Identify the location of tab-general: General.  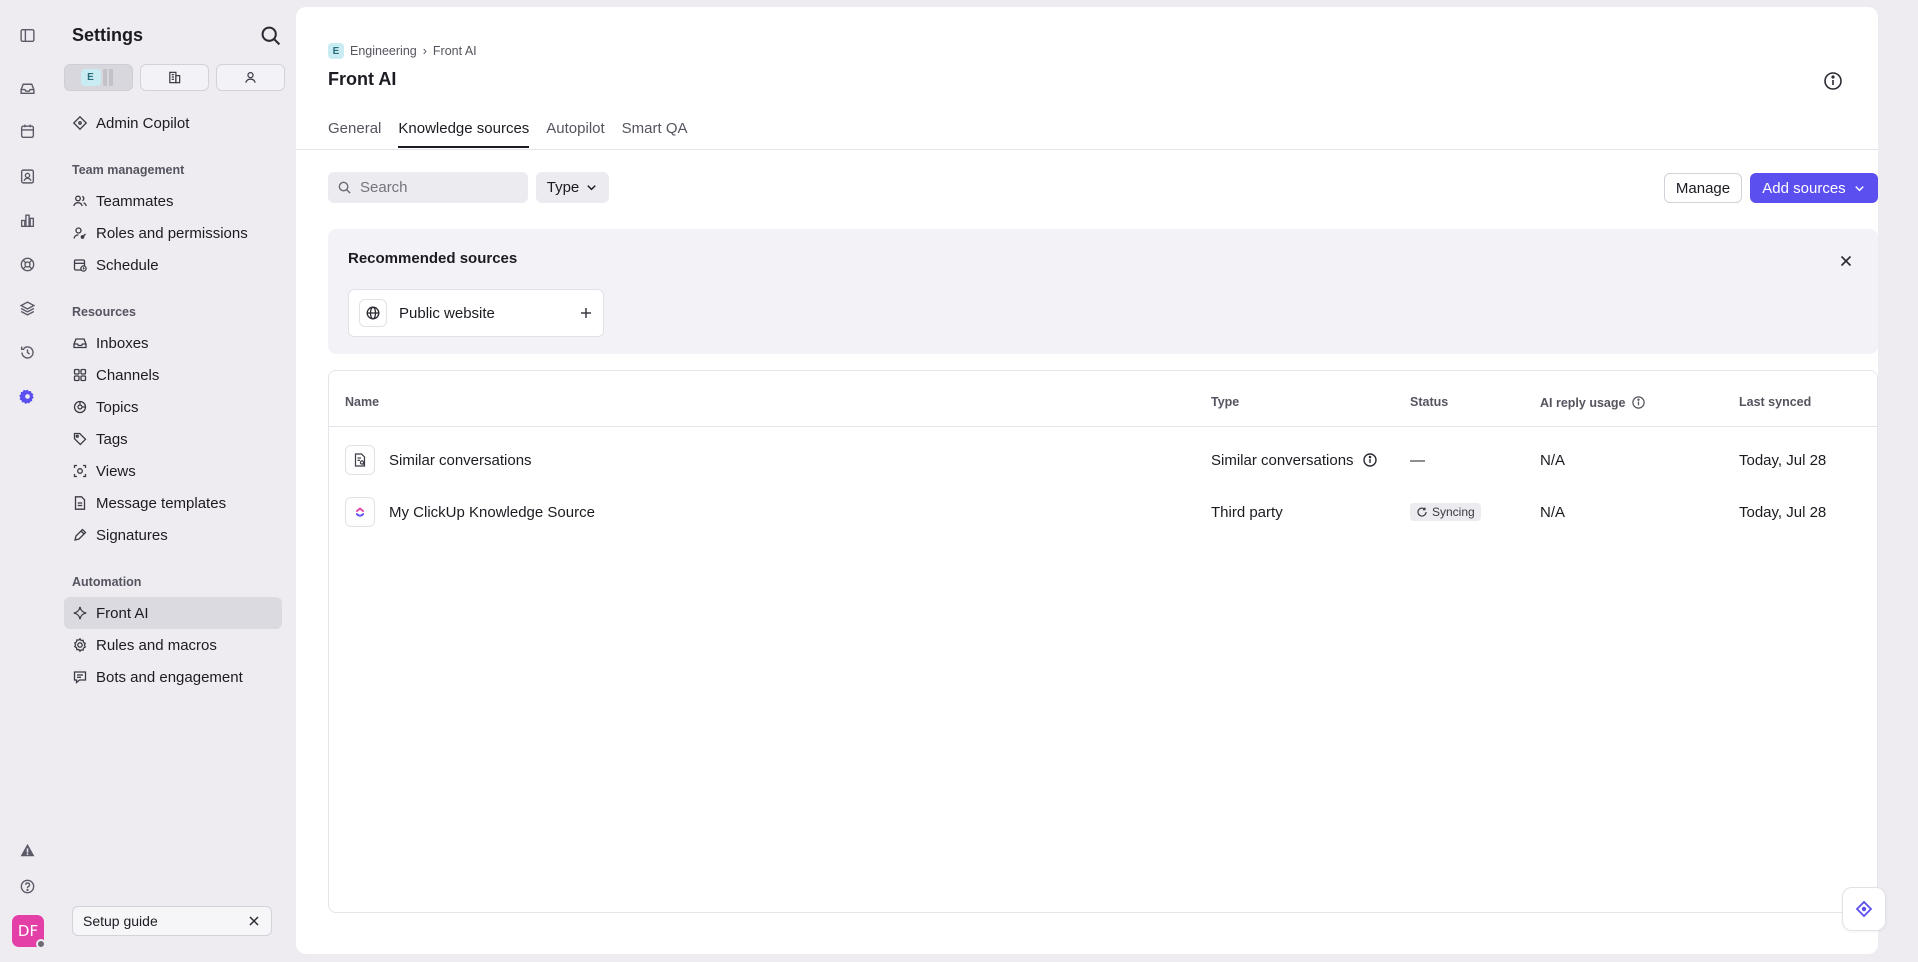
(354, 134).